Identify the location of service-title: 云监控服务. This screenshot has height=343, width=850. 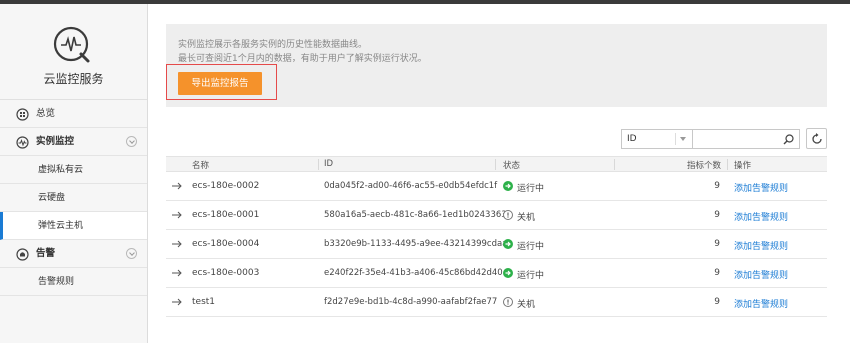
(73, 79).